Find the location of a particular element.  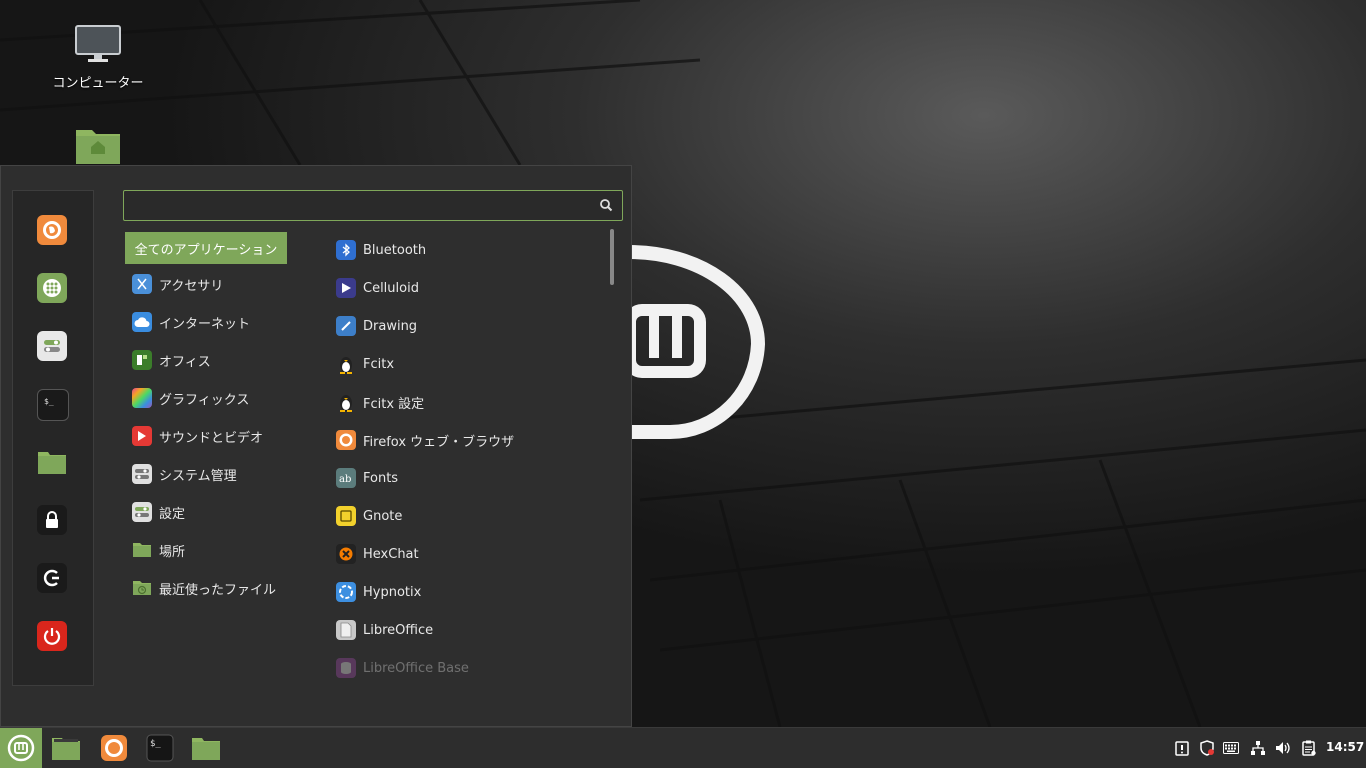

category-office: オフィス is located at coordinates (206, 360).